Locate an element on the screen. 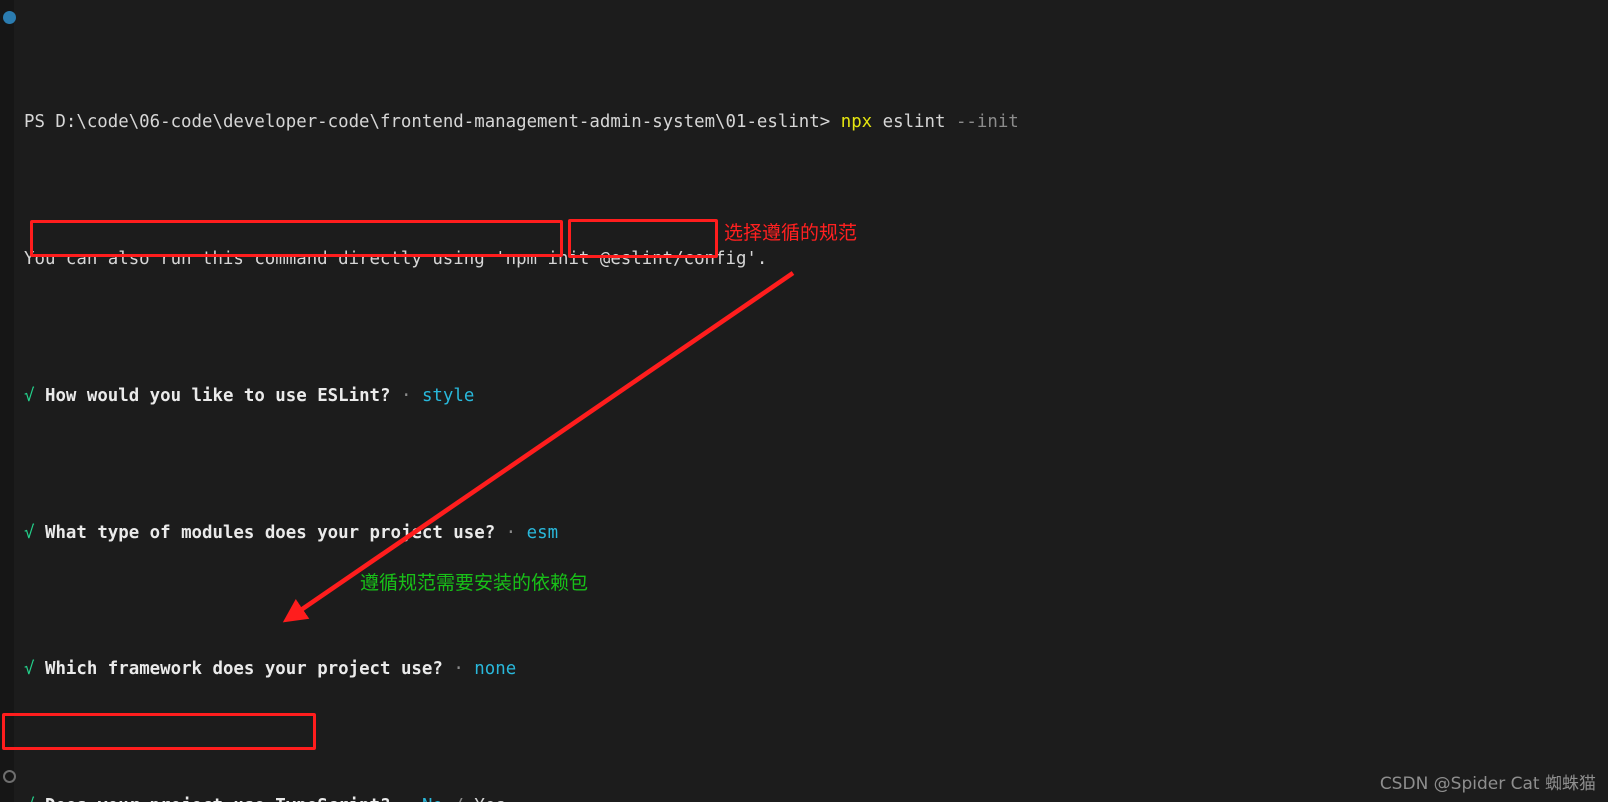 The width and height of the screenshot is (1608, 802). prompt-suffix: > is located at coordinates (825, 122).